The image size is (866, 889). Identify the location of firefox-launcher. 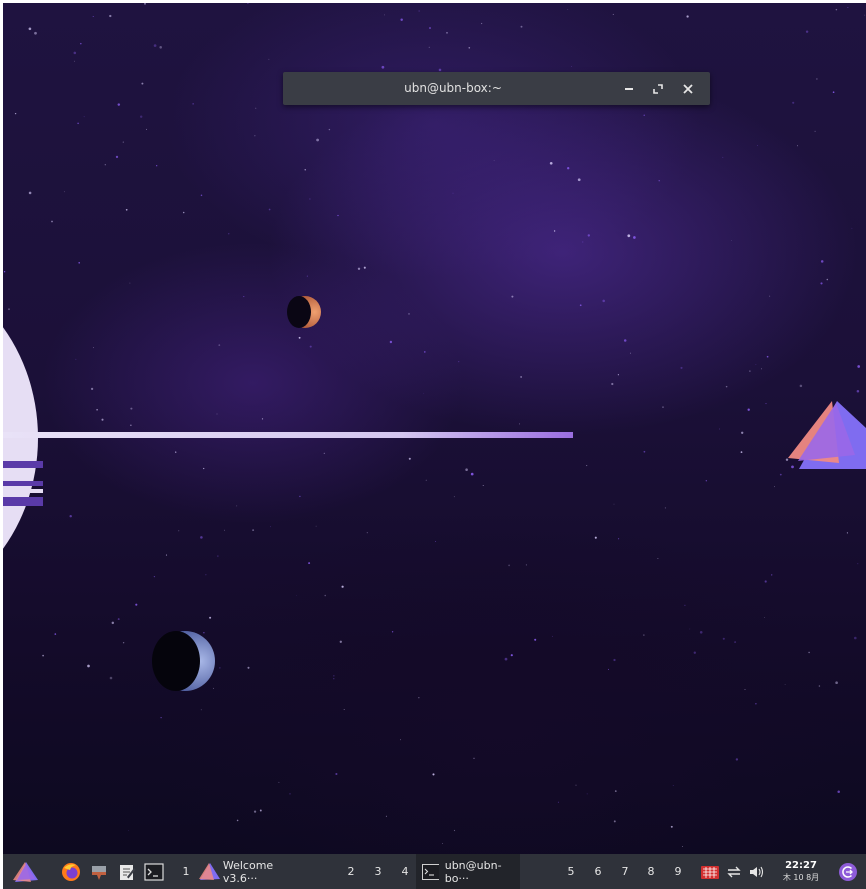
(71, 871).